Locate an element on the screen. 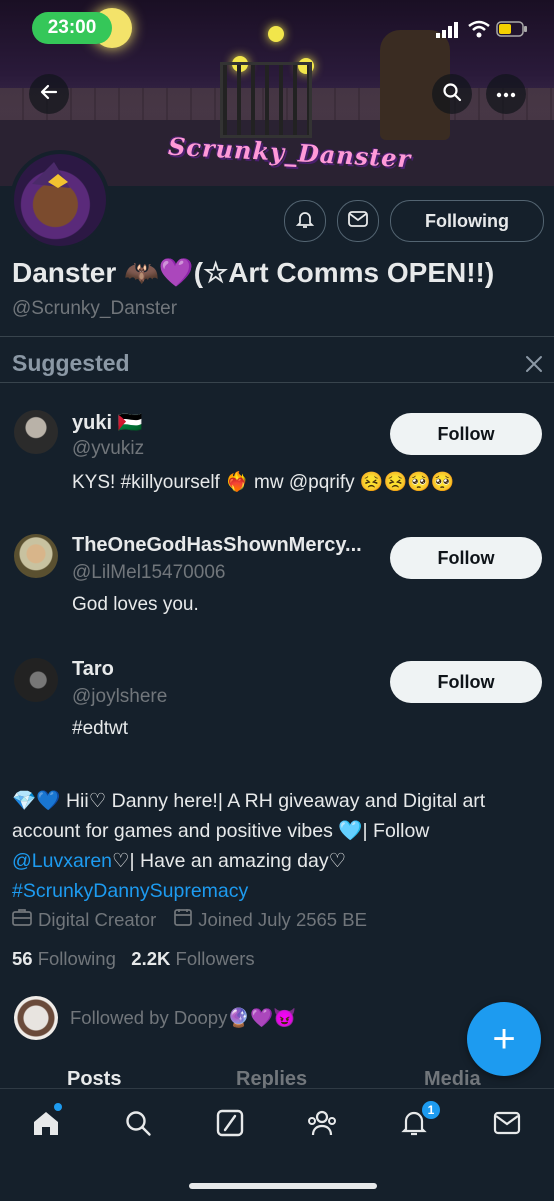  back-button is located at coordinates (49, 94).